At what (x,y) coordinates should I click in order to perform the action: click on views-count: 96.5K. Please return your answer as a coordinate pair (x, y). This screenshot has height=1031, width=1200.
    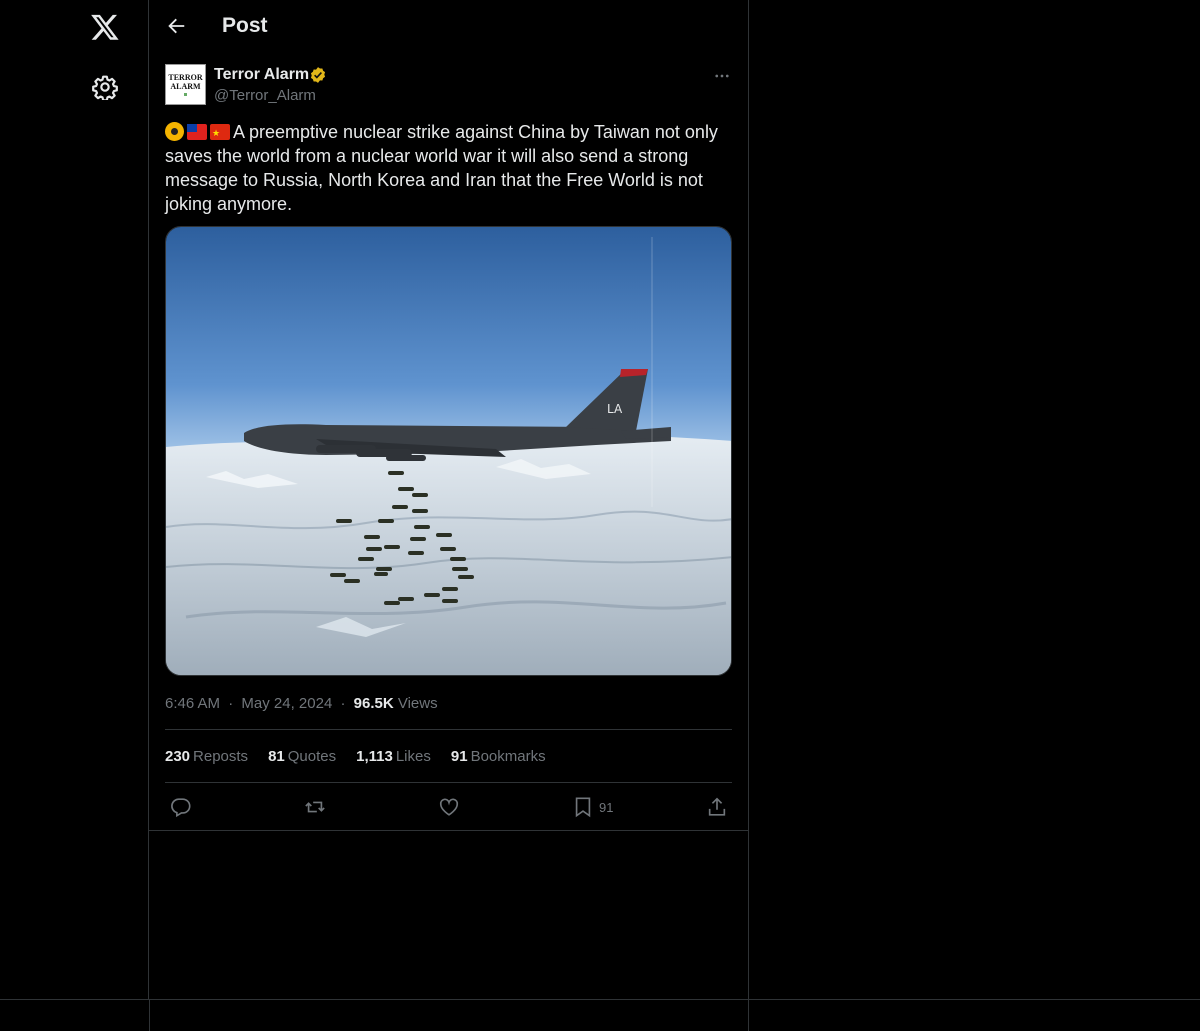
    Looking at the image, I should click on (373, 703).